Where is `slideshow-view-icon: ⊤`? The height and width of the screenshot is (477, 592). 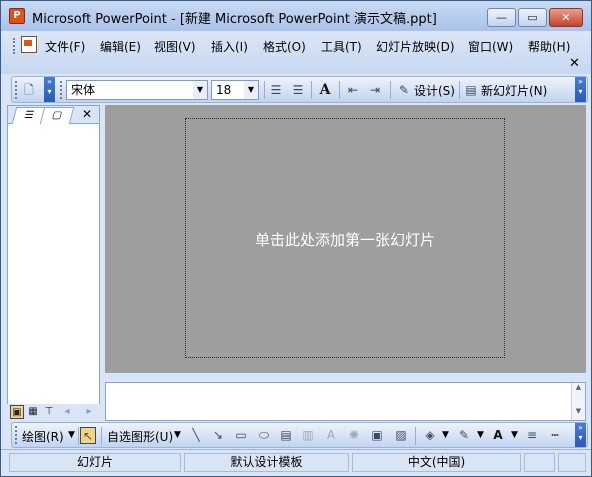
slideshow-view-icon: ⊤ is located at coordinates (49, 412).